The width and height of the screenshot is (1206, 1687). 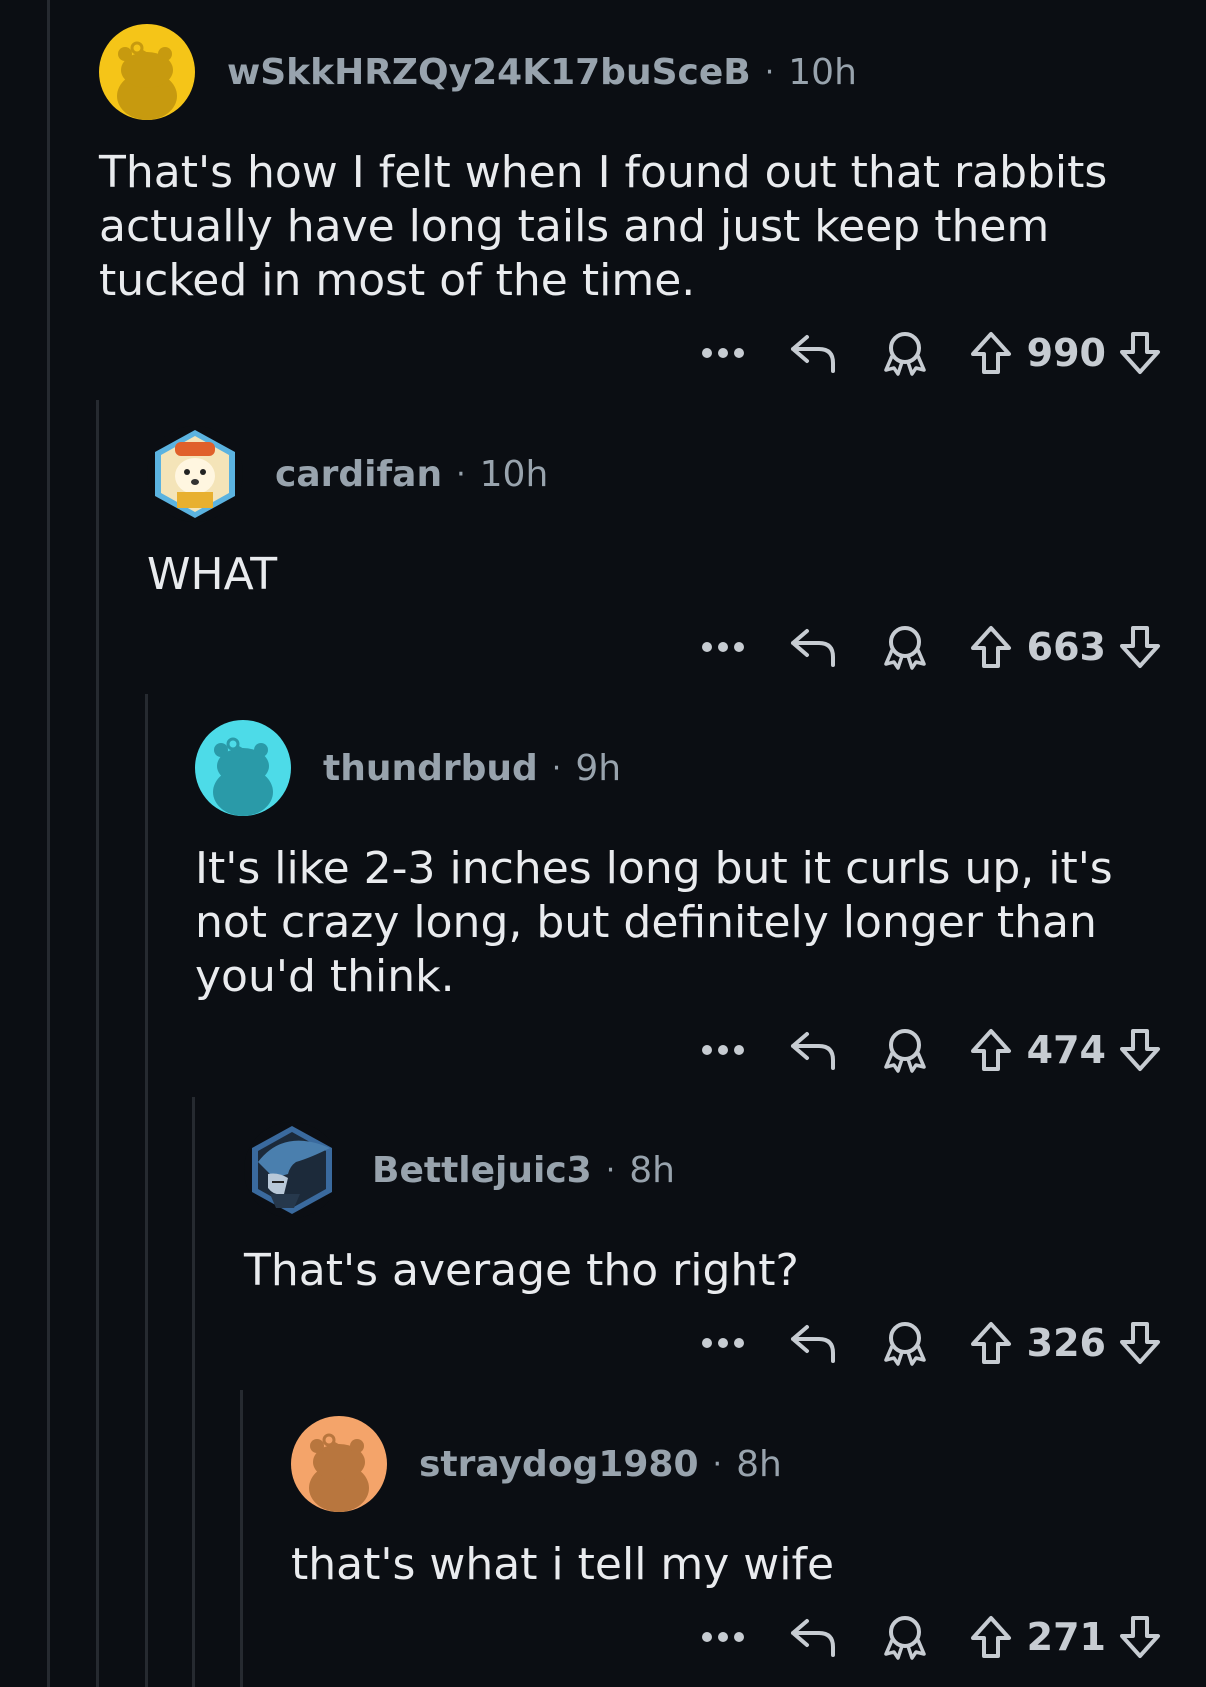 What do you see at coordinates (559, 1464) in the screenshot?
I see `username: straydog1980` at bounding box center [559, 1464].